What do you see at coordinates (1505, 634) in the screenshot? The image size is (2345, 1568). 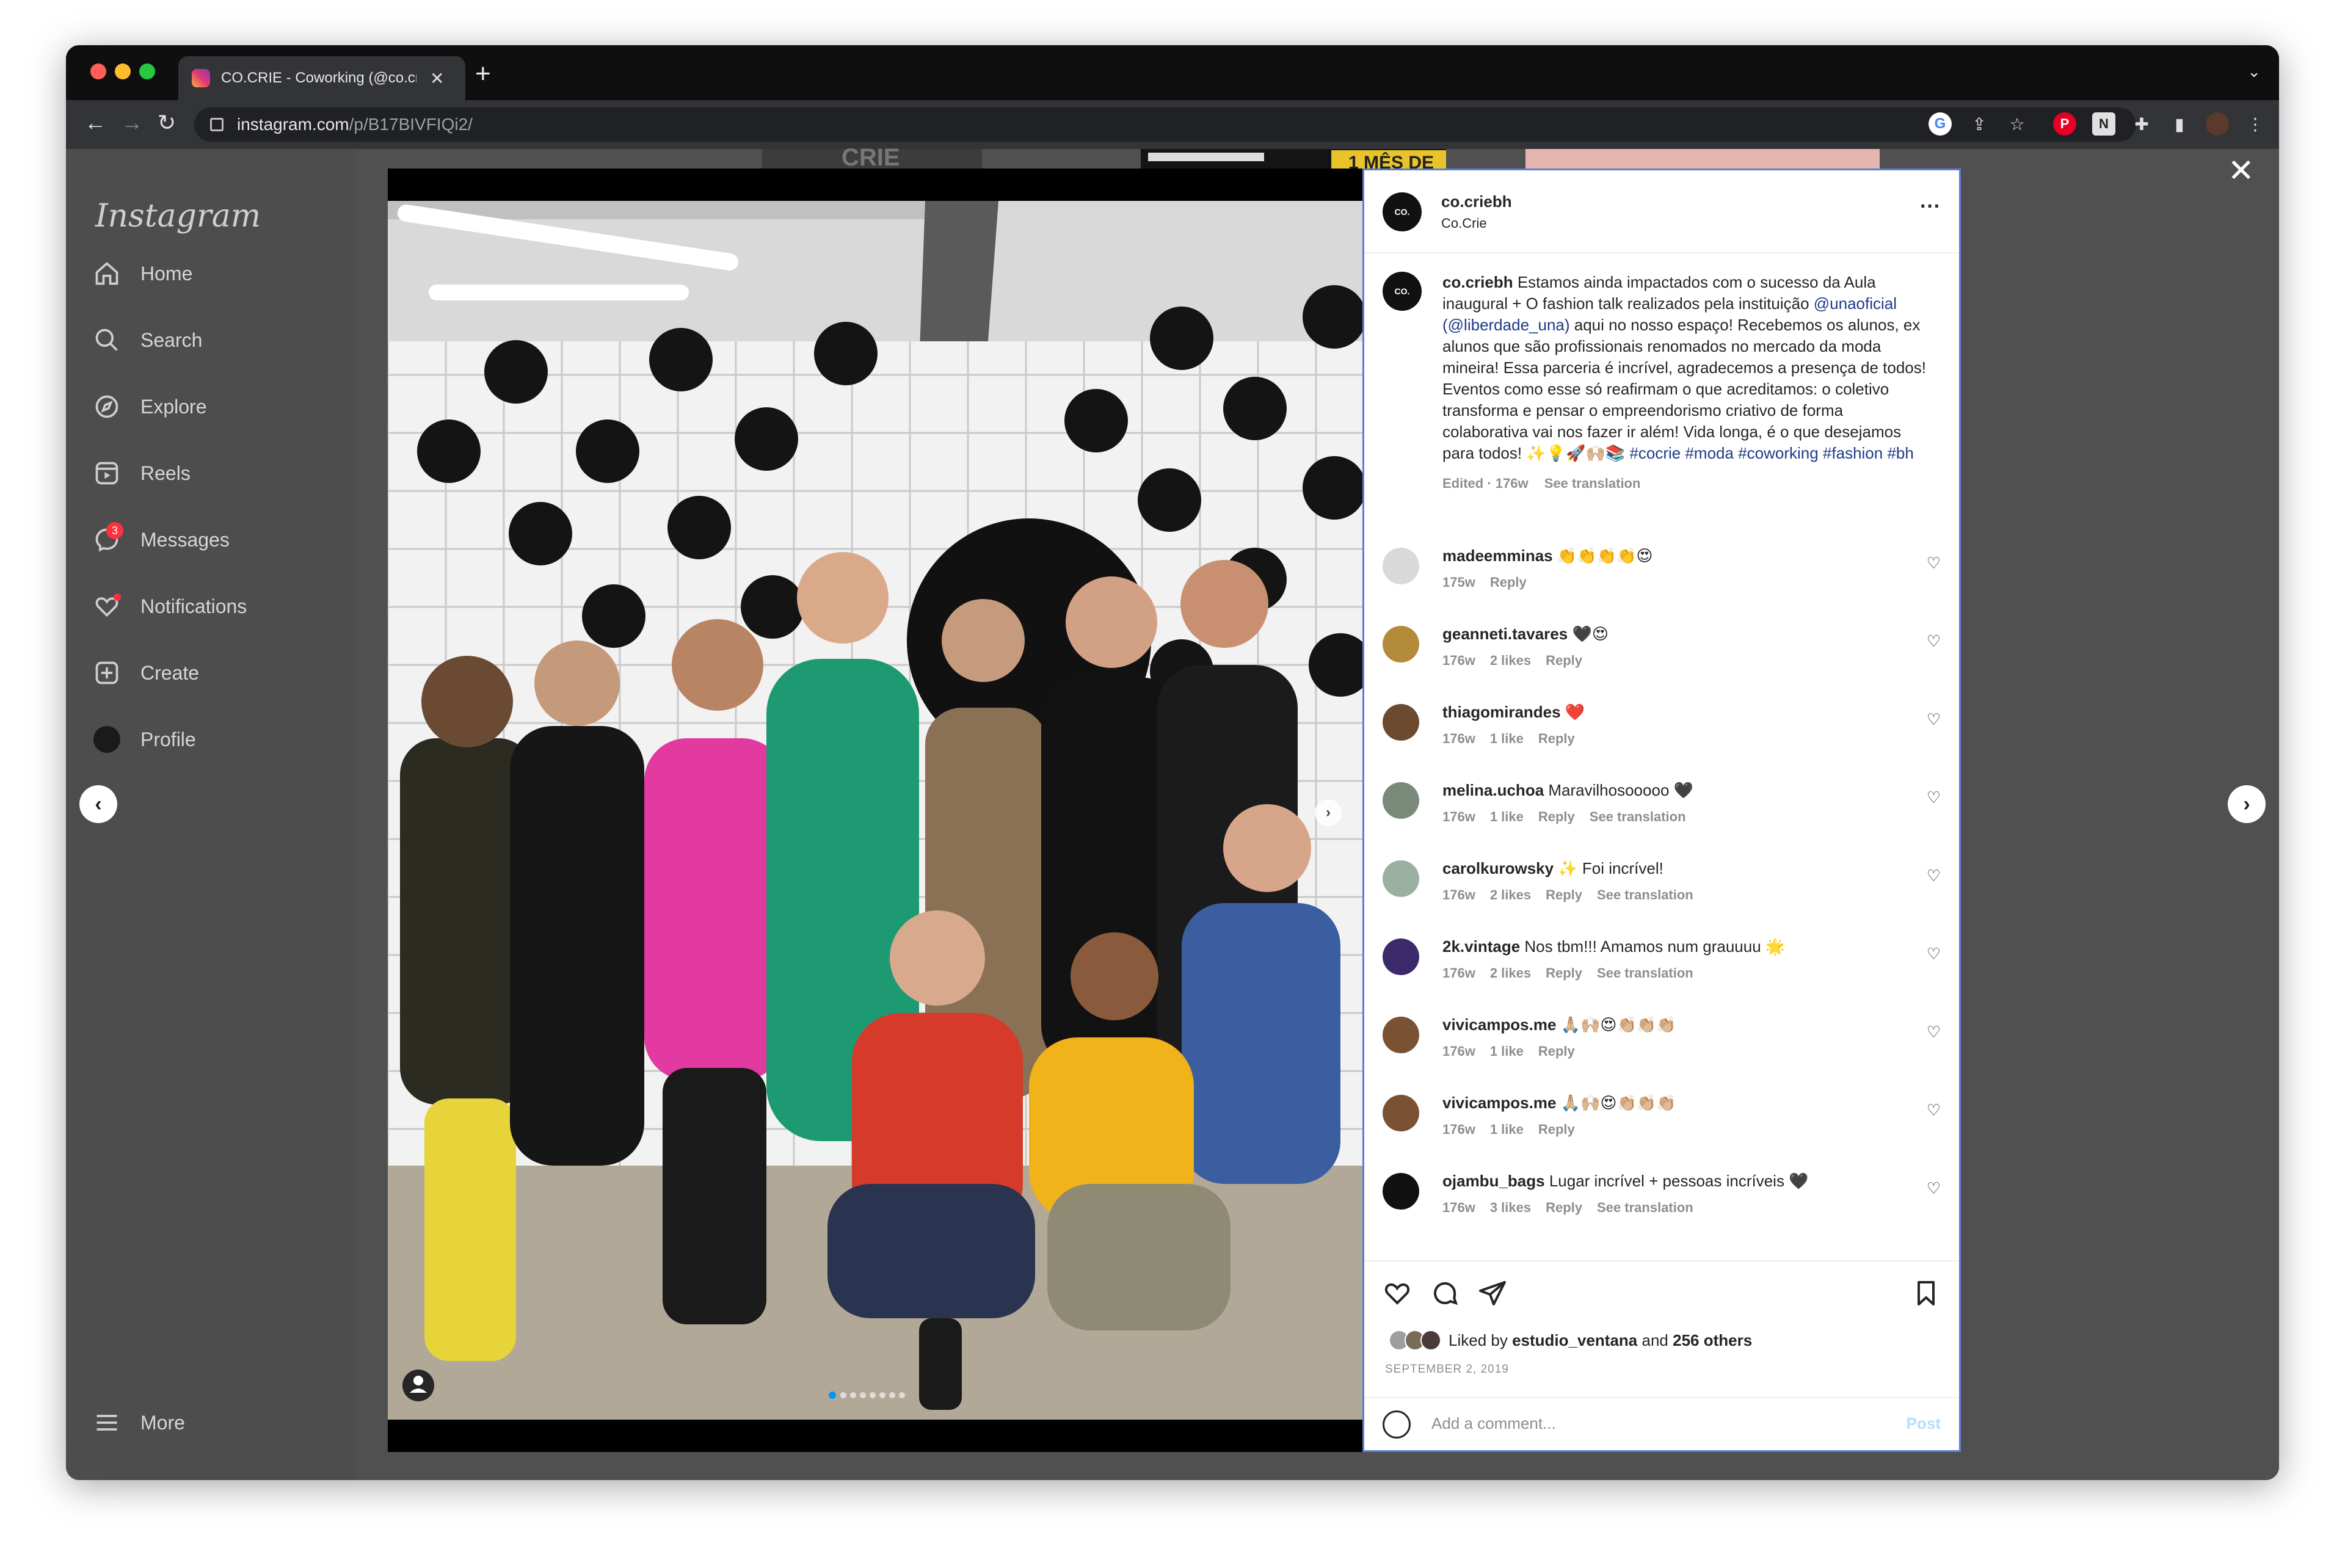 I see `comment-username: geanneti.tavares` at bounding box center [1505, 634].